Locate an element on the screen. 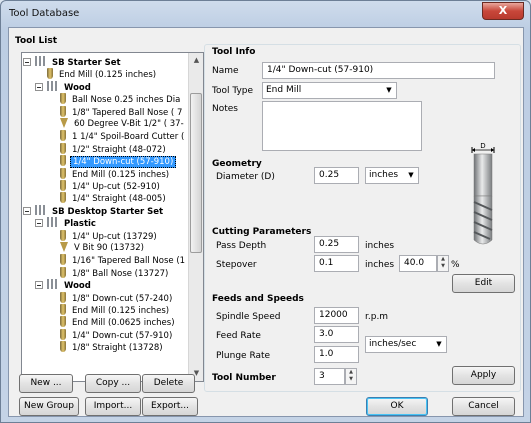 Image resolution: width=531 pixels, height=423 pixels. tool-type-select: End Mill ▼ is located at coordinates (329, 90).